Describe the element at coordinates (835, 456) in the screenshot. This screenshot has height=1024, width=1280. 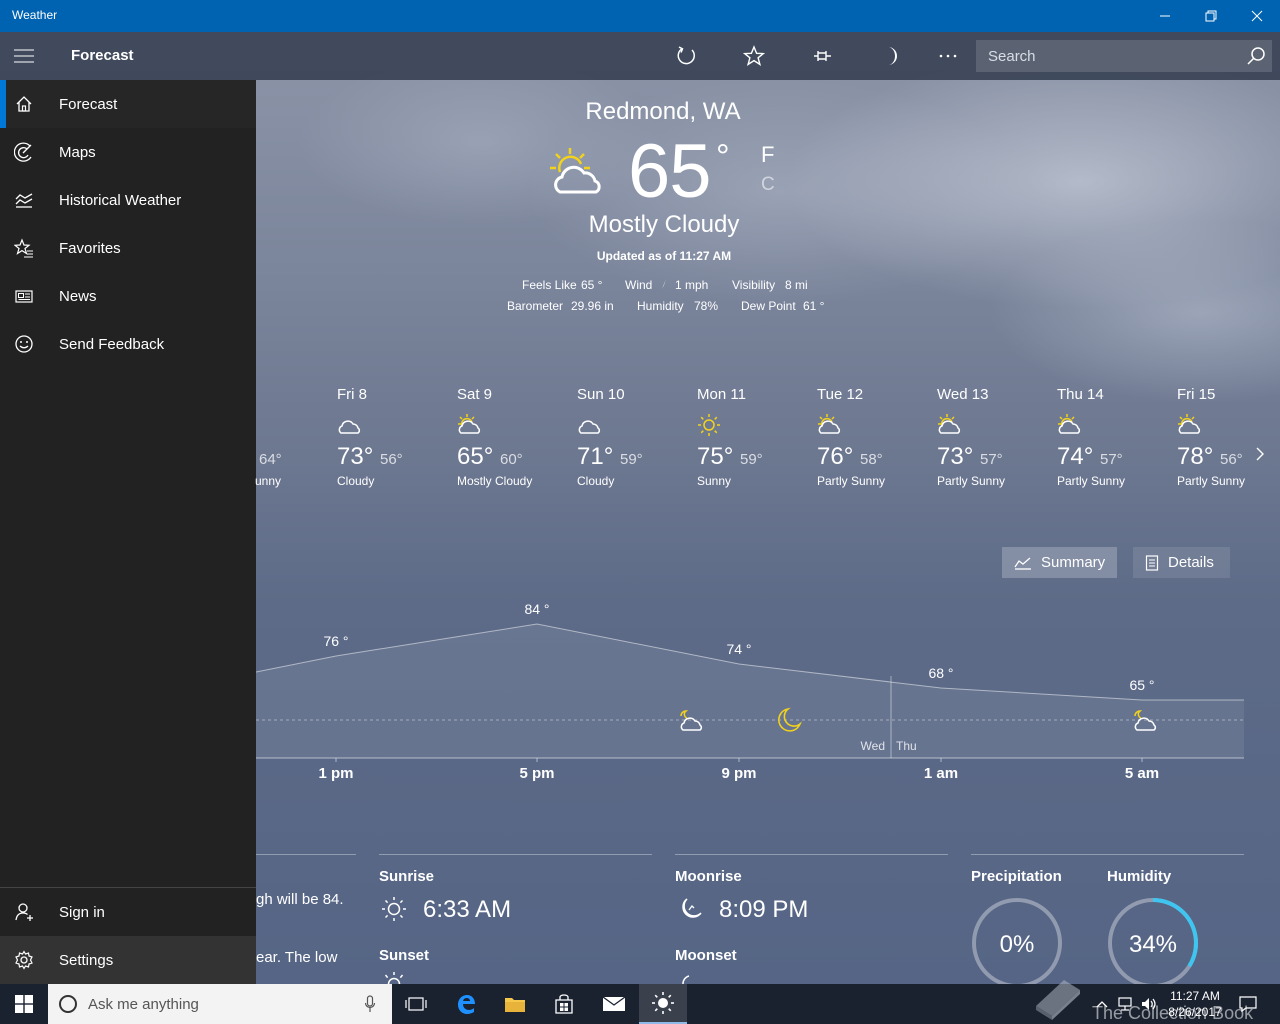
I see `day-high-temp: 76°` at that location.